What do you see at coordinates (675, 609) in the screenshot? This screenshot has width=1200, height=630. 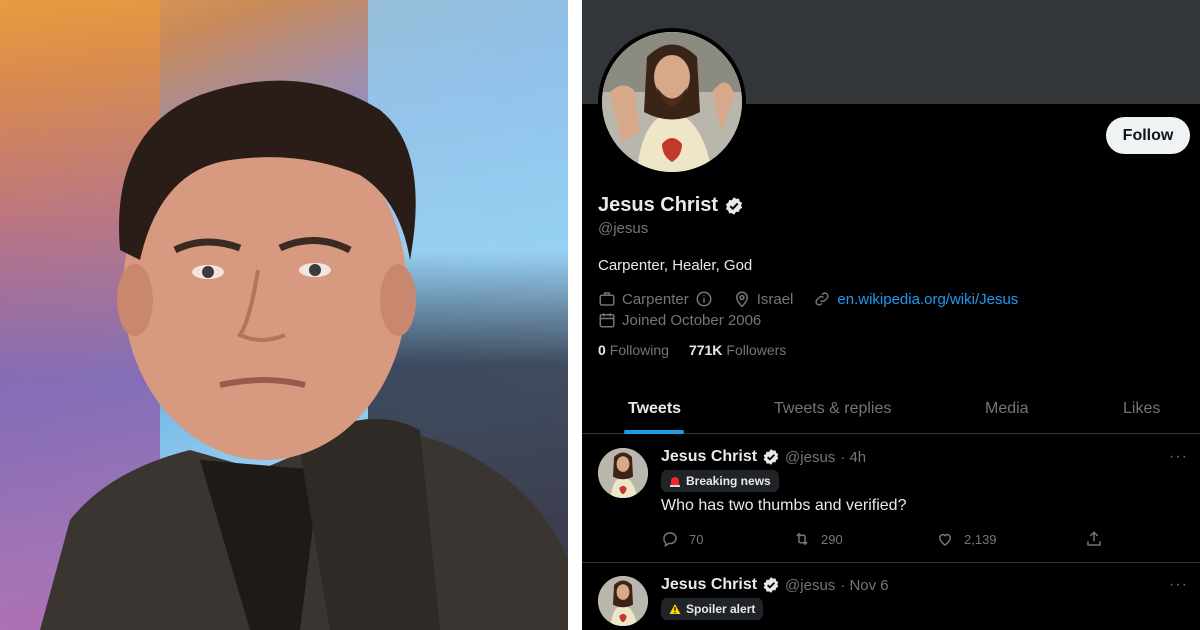 I see `warning-icon` at bounding box center [675, 609].